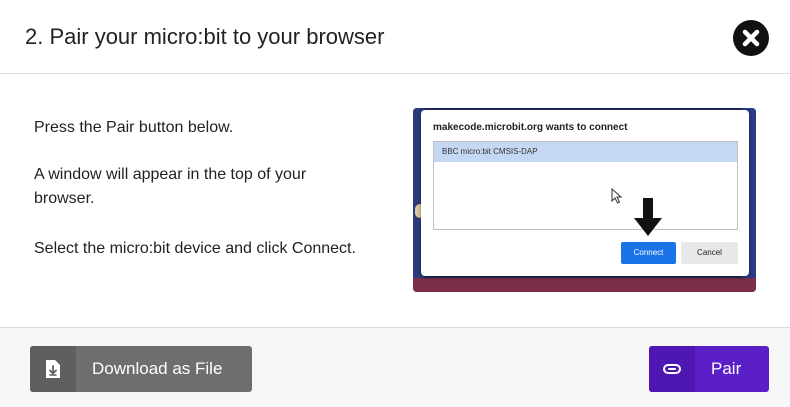 This screenshot has width=790, height=407. What do you see at coordinates (530, 127) in the screenshot?
I see `browser-dialog-title: makecode.microbit.org wants to connect` at bounding box center [530, 127].